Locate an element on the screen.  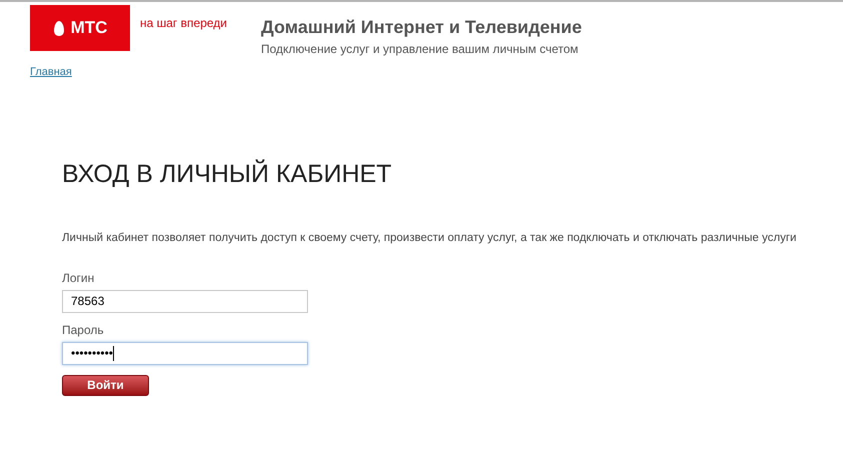
egg-icon is located at coordinates (58, 28).